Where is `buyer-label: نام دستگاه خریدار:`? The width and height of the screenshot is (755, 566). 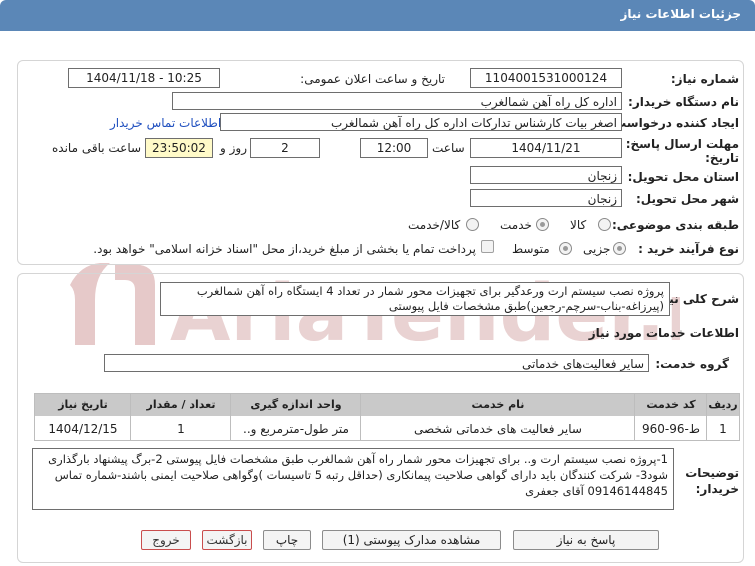 buyer-label: نام دستگاه خریدار: is located at coordinates (683, 102).